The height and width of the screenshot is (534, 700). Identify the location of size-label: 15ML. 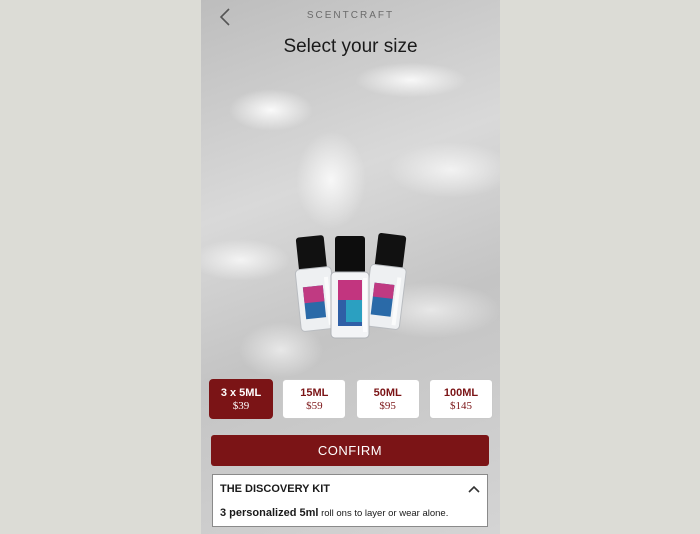
(314, 392).